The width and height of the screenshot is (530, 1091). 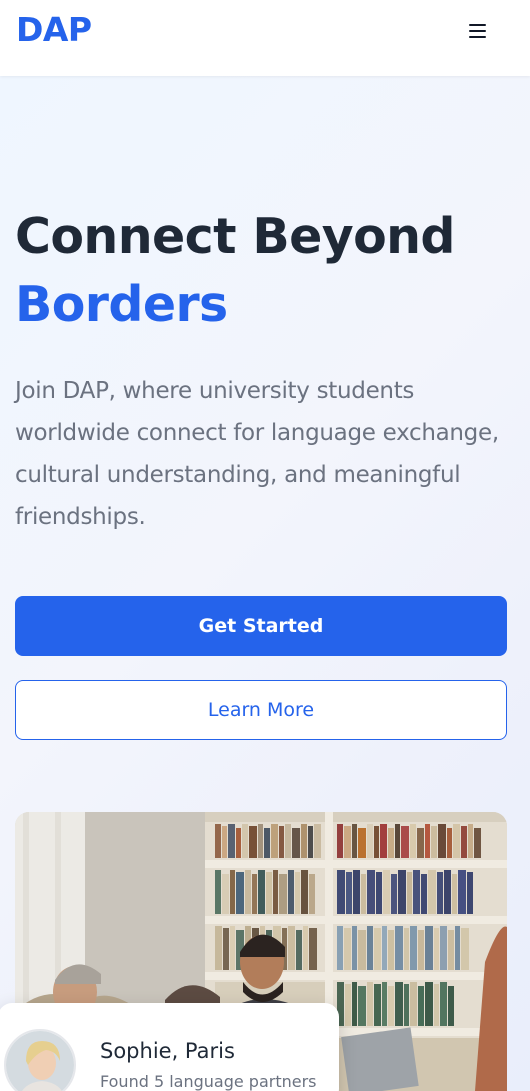 I want to click on hero-title-accent: Borders, so click(x=121, y=304).